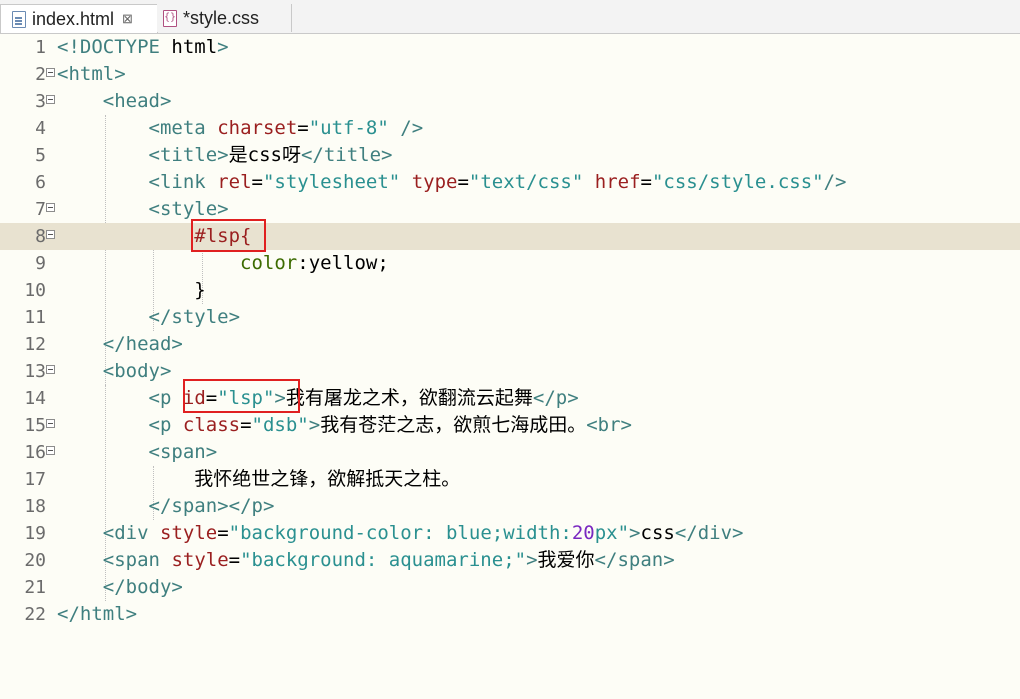 This screenshot has height=699, width=1020. I want to click on close-icon: ⊠, so click(127, 19).